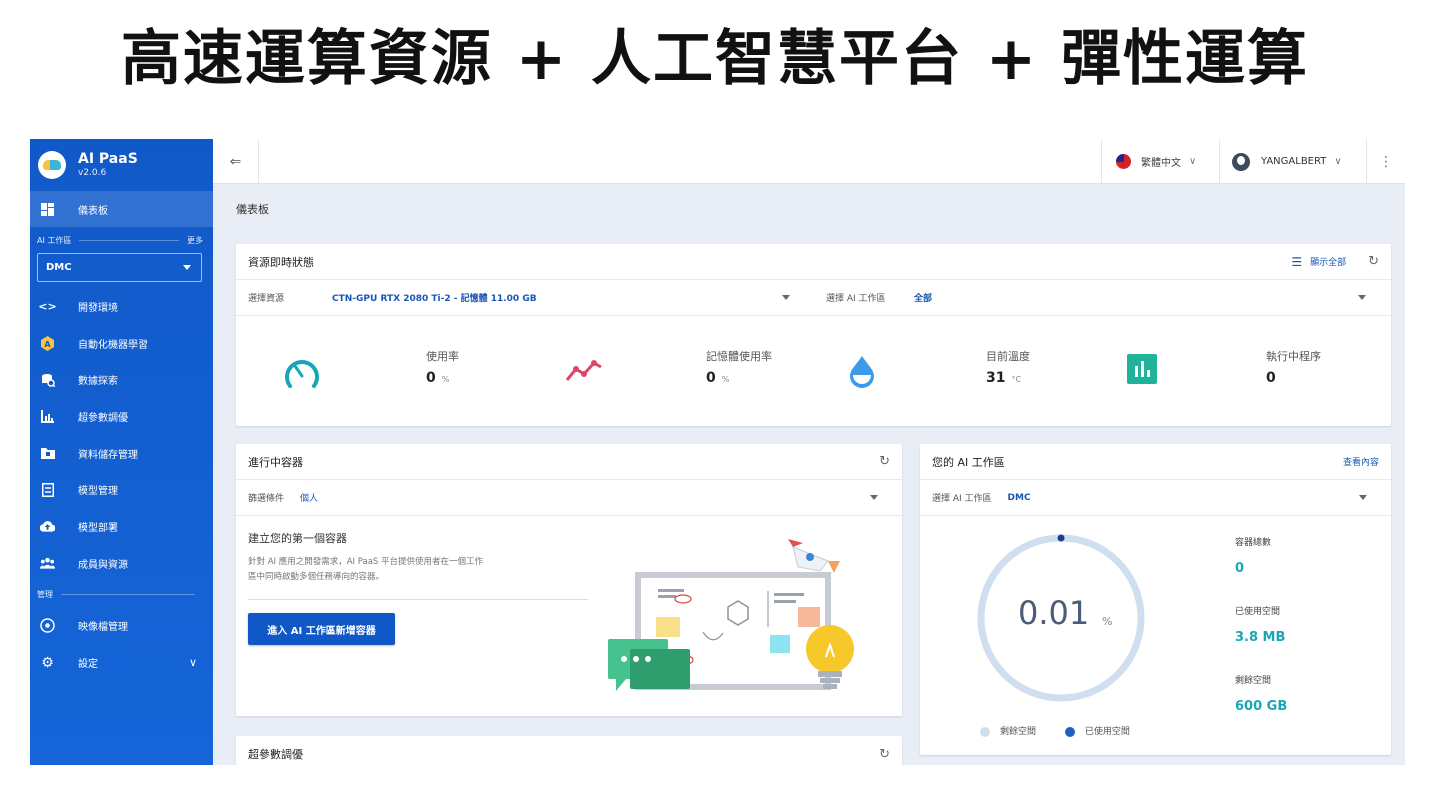  What do you see at coordinates (275, 754) in the screenshot?
I see `card-title: 超參數調優` at bounding box center [275, 754].